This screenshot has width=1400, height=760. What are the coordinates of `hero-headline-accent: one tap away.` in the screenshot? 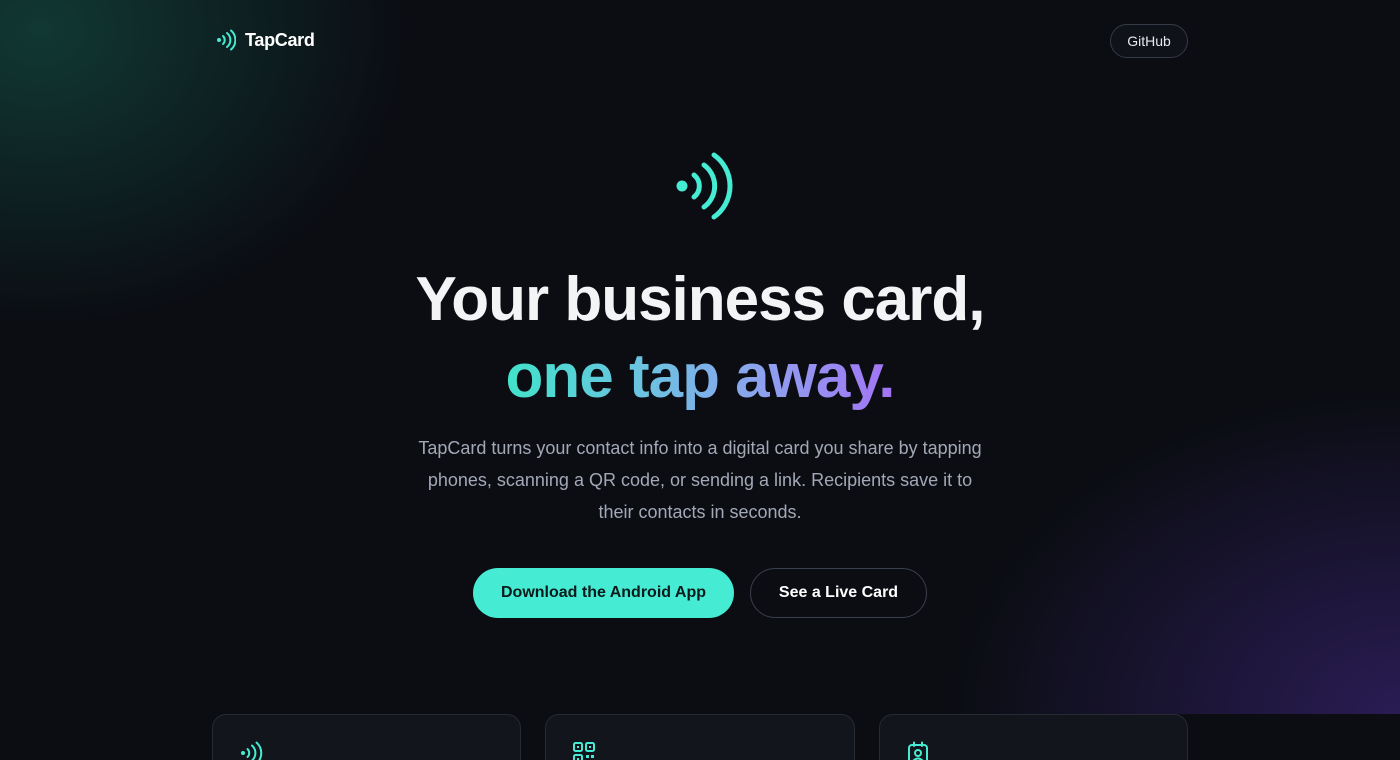 It's located at (700, 377).